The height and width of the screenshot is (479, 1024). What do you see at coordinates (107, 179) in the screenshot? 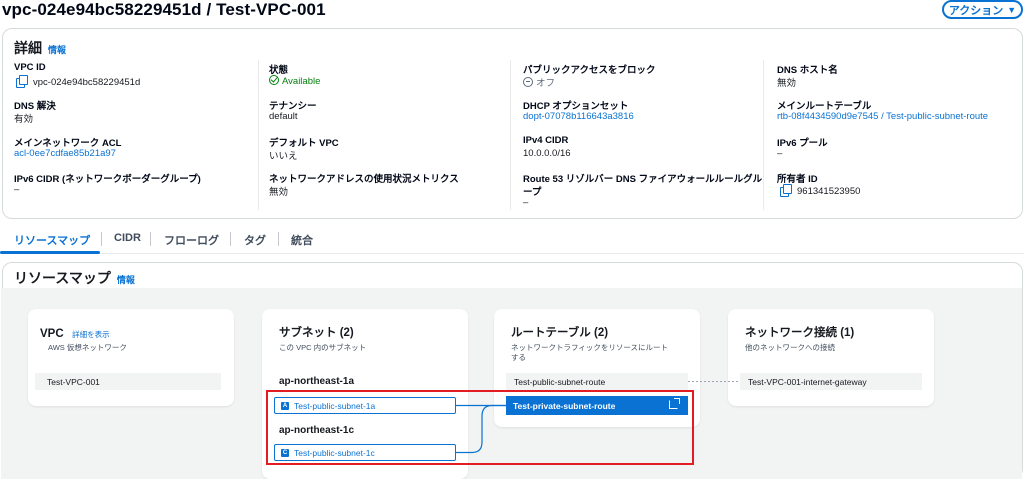
I see `ipv6-cidr-label: IPv6 CIDR (ネットワークボーダーグループ)` at bounding box center [107, 179].